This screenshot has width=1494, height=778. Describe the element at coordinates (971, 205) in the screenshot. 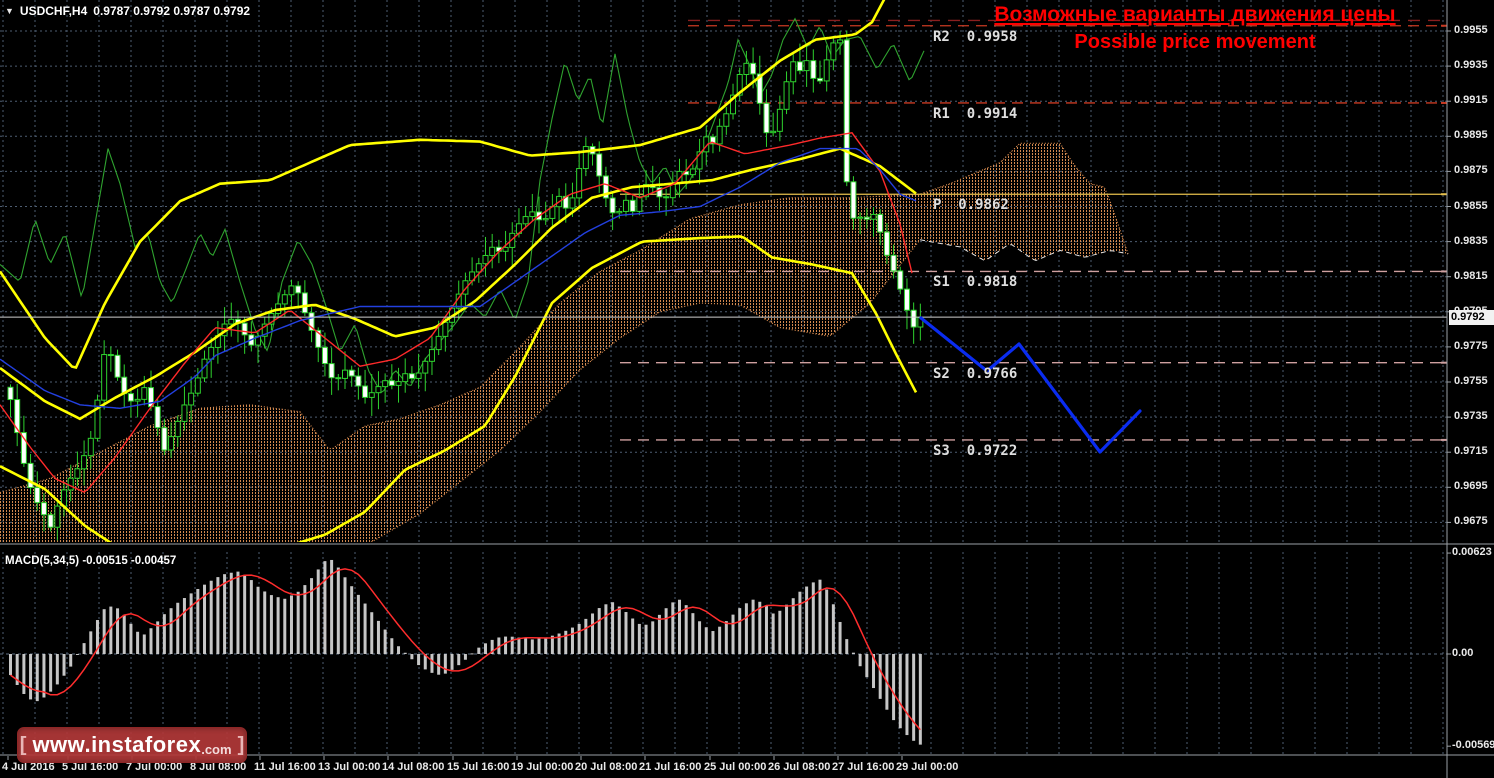

I see `pivot-label-p: P 0.9862` at that location.